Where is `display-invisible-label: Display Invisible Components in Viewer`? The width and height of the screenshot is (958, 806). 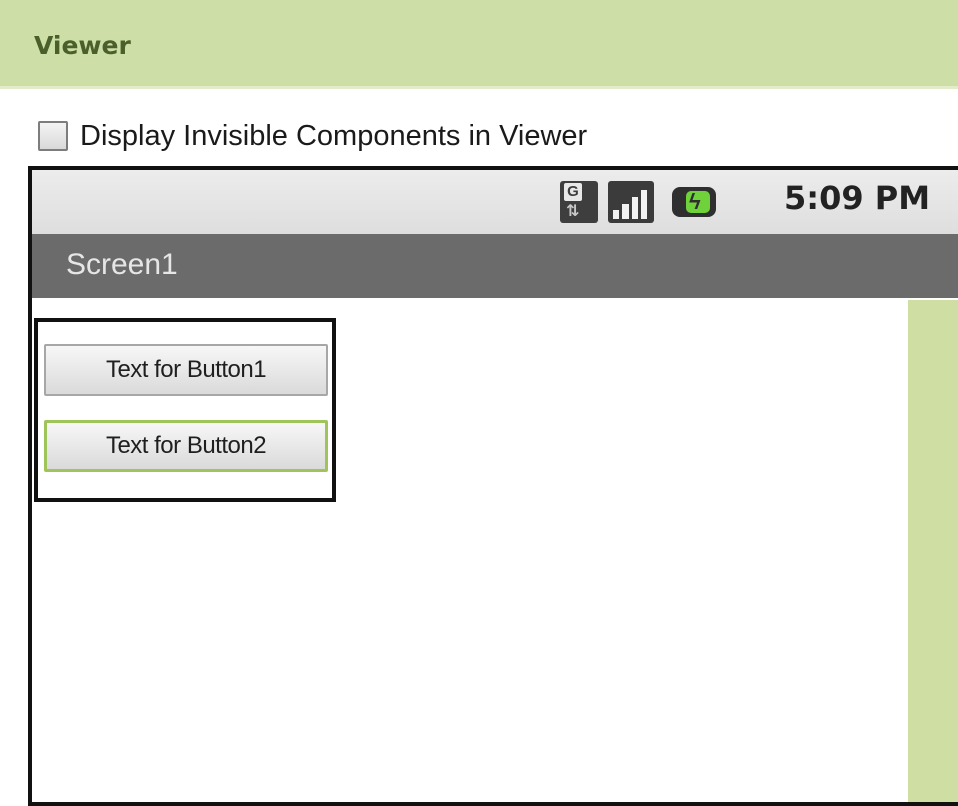
display-invisible-label: Display Invisible Components in Viewer is located at coordinates (333, 136).